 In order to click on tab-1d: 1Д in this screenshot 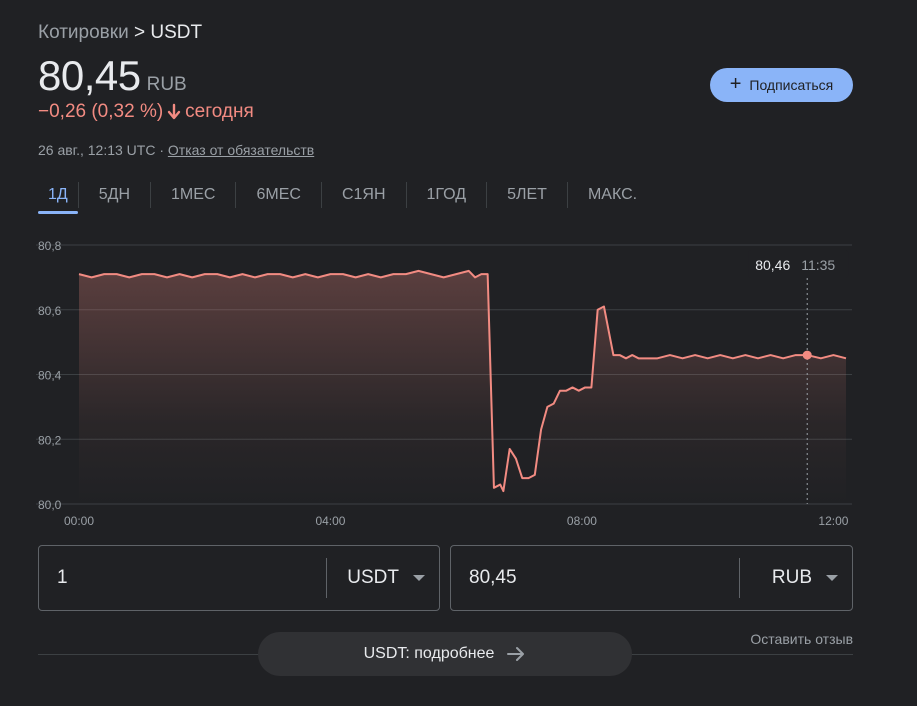, I will do `click(58, 197)`.